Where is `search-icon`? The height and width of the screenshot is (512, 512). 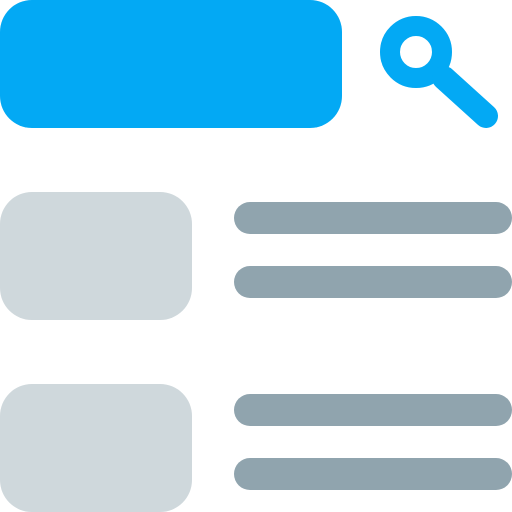
search-icon is located at coordinates (446, 74).